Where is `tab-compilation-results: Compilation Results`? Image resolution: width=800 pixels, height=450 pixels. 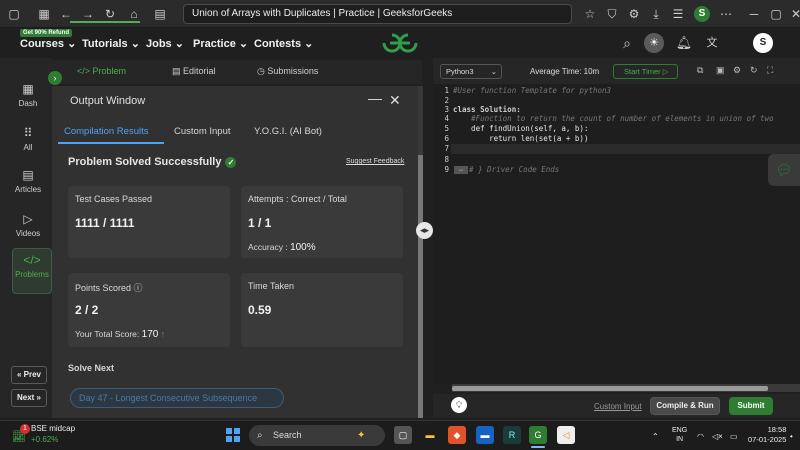
tab-compilation-results: Compilation Results is located at coordinates (106, 131).